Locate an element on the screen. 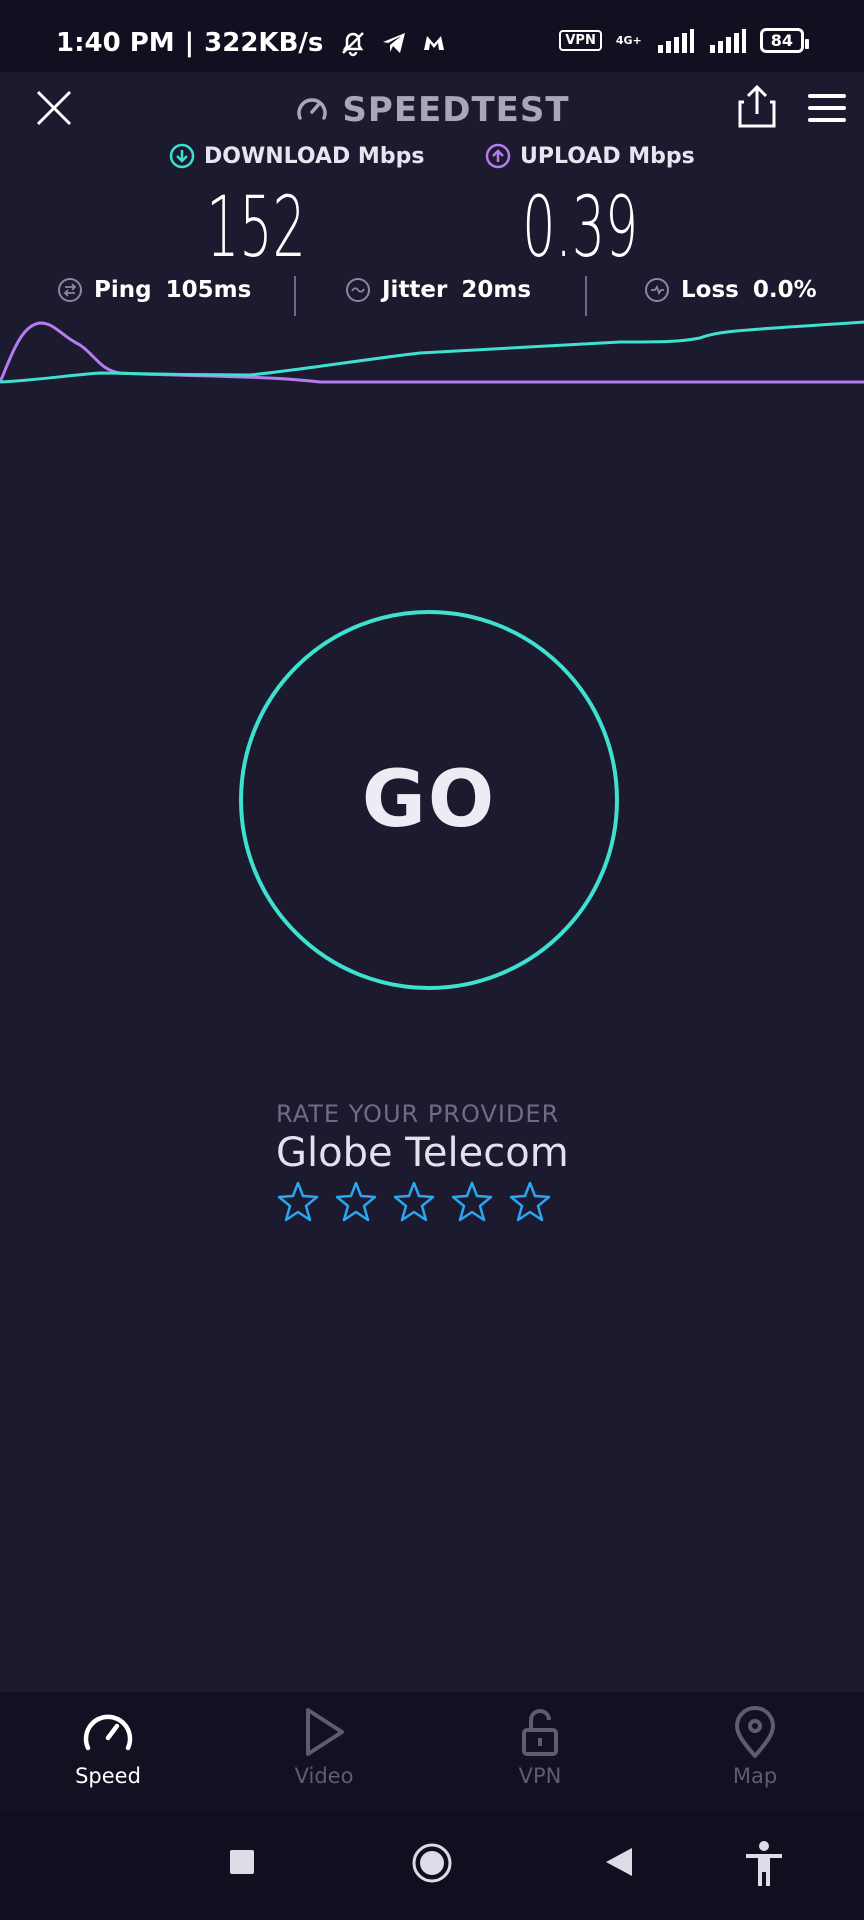 The width and height of the screenshot is (864, 1920). download-value: 152 is located at coordinates (256, 227).